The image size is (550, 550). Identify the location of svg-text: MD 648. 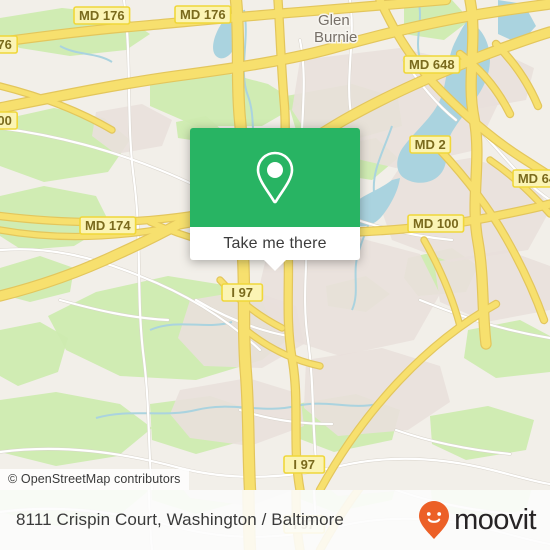
(432, 64).